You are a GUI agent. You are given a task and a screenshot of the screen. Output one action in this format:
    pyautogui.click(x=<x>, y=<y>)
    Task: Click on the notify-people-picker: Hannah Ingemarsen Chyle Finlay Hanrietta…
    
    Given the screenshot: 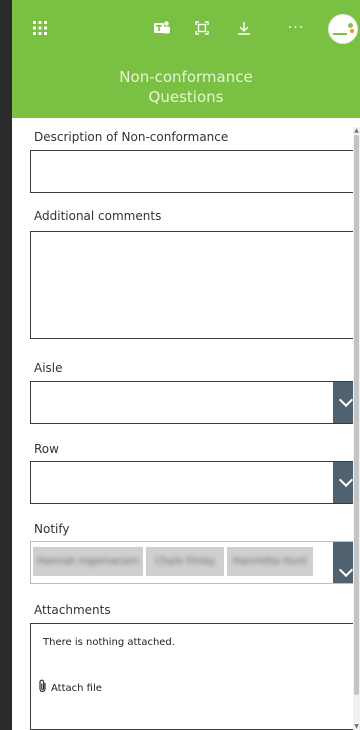 What is the action you would take?
    pyautogui.click(x=195, y=562)
    